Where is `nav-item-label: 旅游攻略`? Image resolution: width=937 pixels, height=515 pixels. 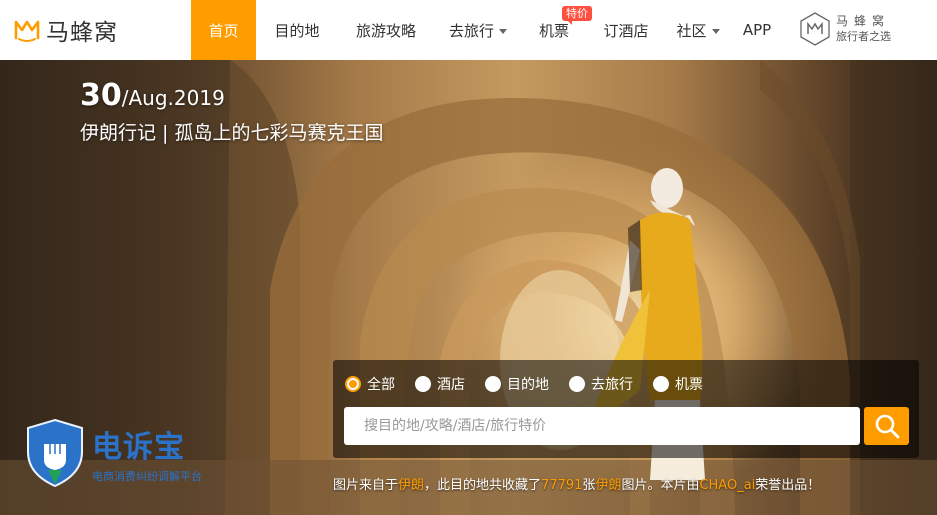 nav-item-label: 旅游攻略 is located at coordinates (385, 30).